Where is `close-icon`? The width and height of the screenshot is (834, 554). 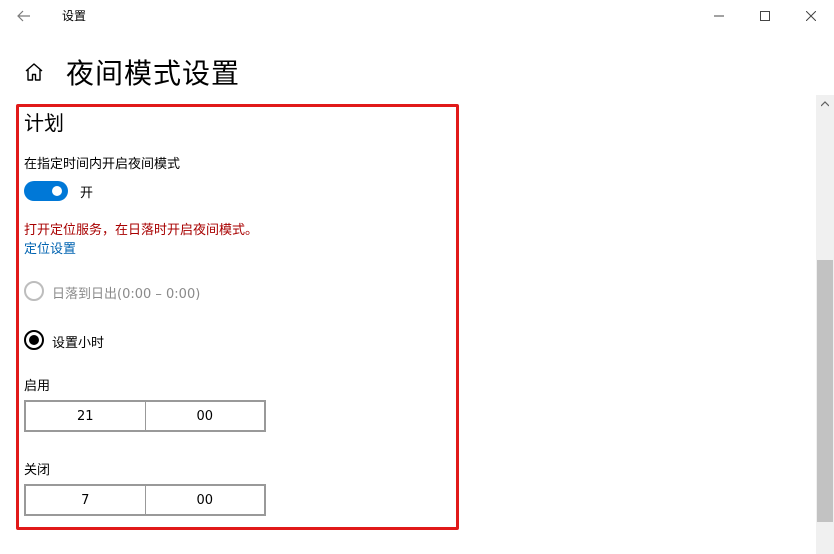 close-icon is located at coordinates (811, 16).